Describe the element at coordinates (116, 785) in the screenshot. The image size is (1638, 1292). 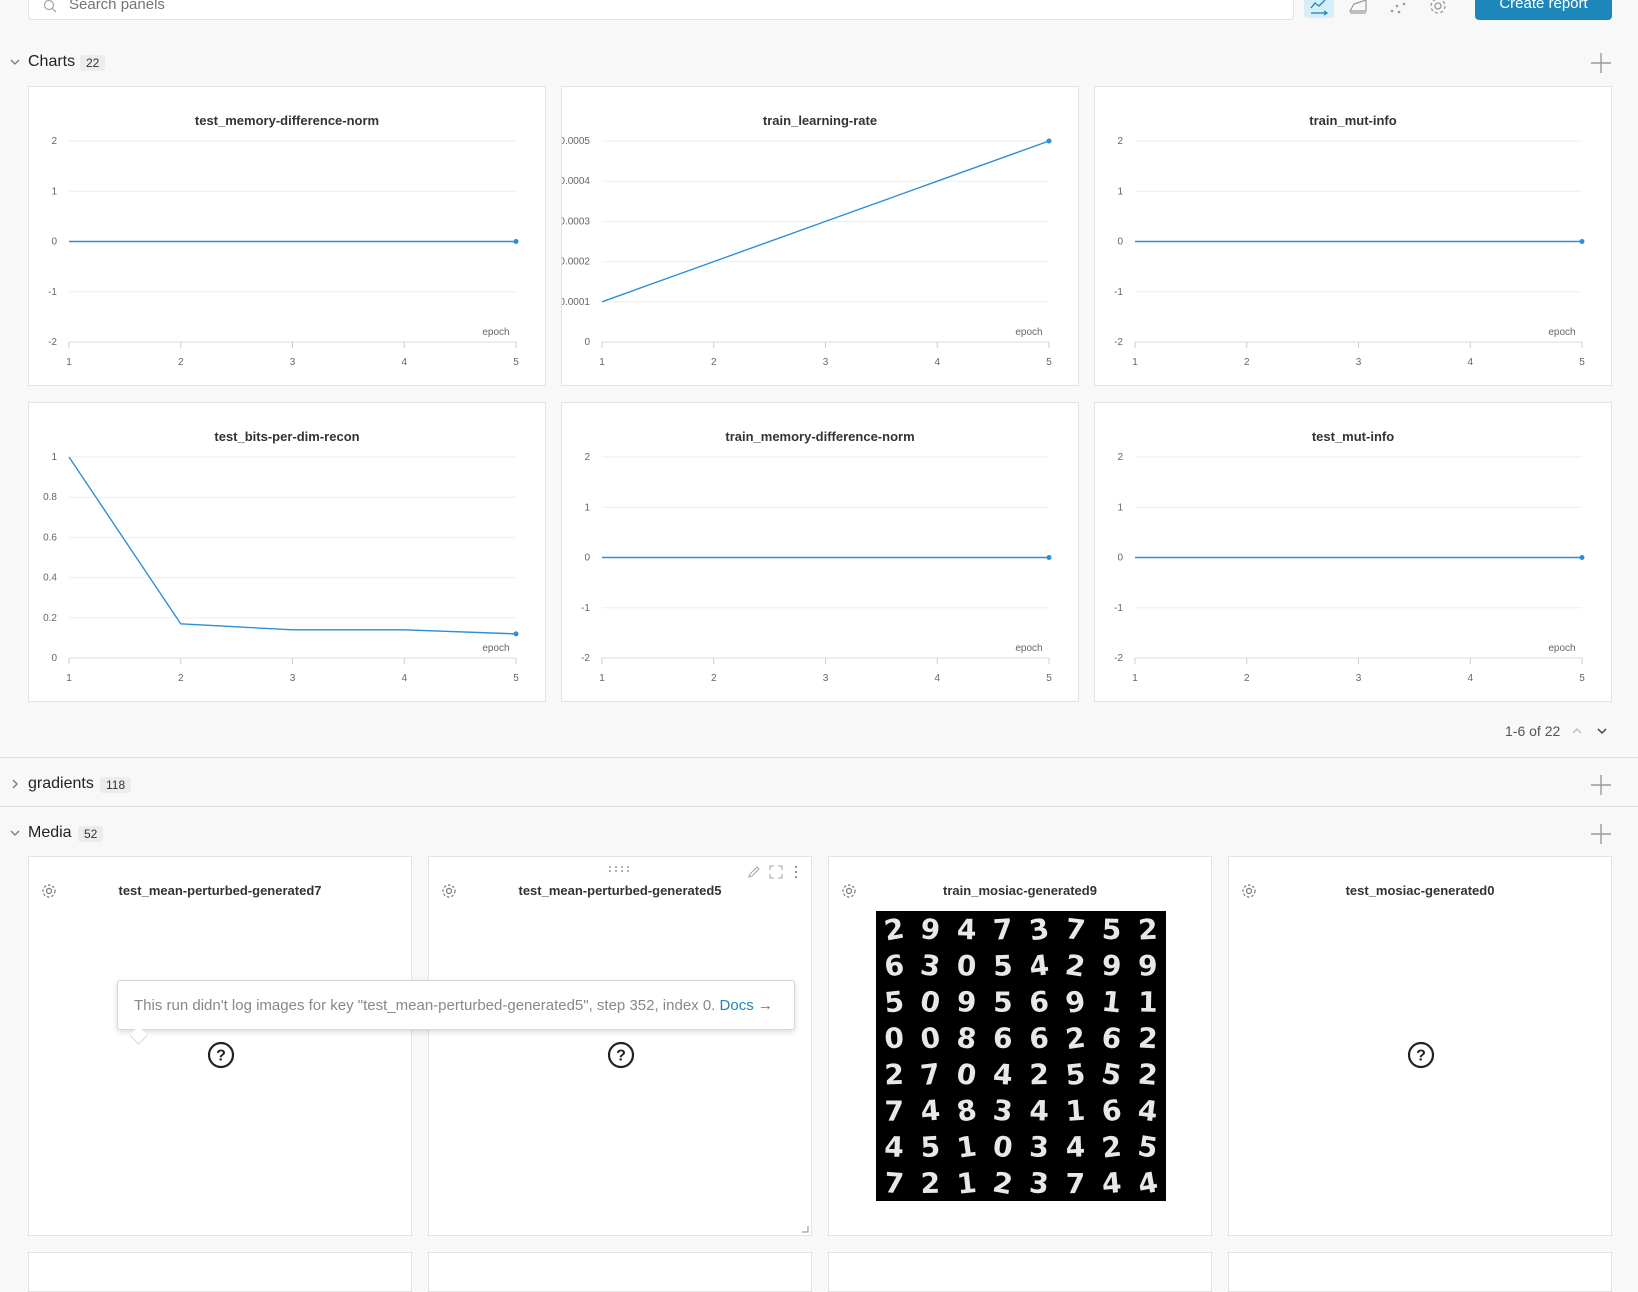
I see `section-count-badge: 118` at that location.